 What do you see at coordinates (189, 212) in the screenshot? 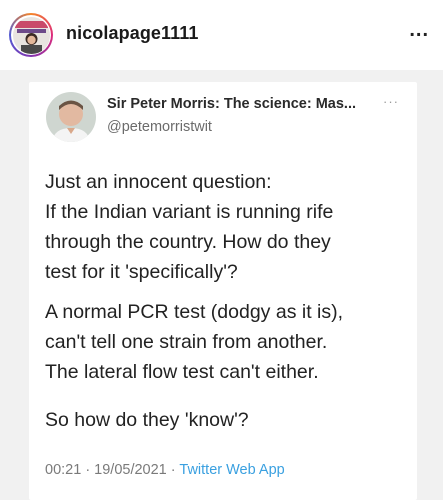
I see `tweet-line: If the Indian variant is running rife` at bounding box center [189, 212].